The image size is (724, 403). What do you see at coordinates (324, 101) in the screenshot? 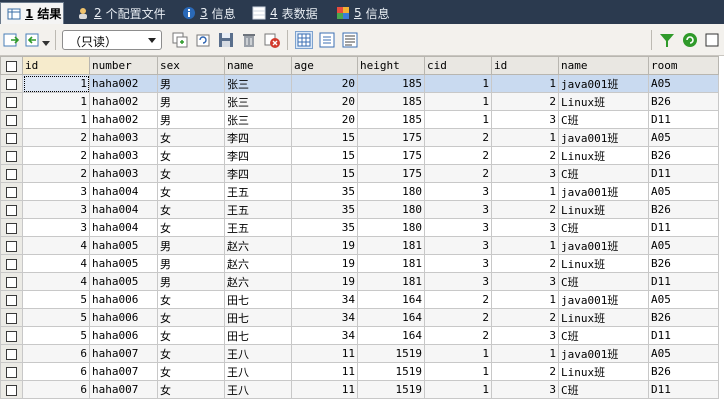
I see `table-cell: 20` at bounding box center [324, 101].